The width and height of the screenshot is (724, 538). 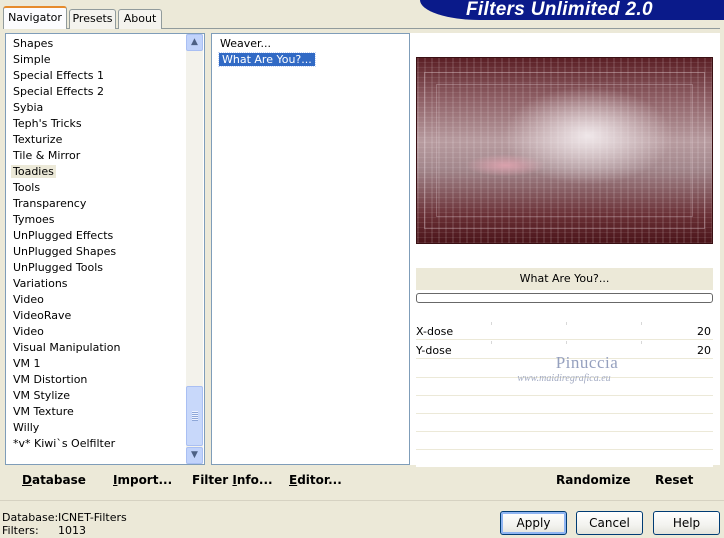 I want to click on category-item: *v* Kiwi`s Oelfilter, so click(x=105, y=444).